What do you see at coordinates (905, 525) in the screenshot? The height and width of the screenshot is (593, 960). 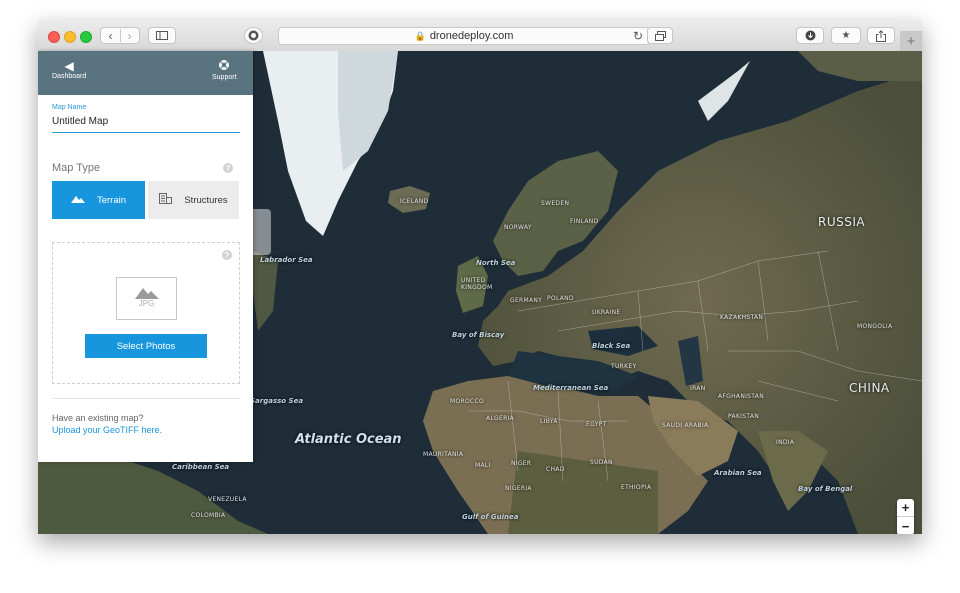 I see `zoom-out-button: −` at bounding box center [905, 525].